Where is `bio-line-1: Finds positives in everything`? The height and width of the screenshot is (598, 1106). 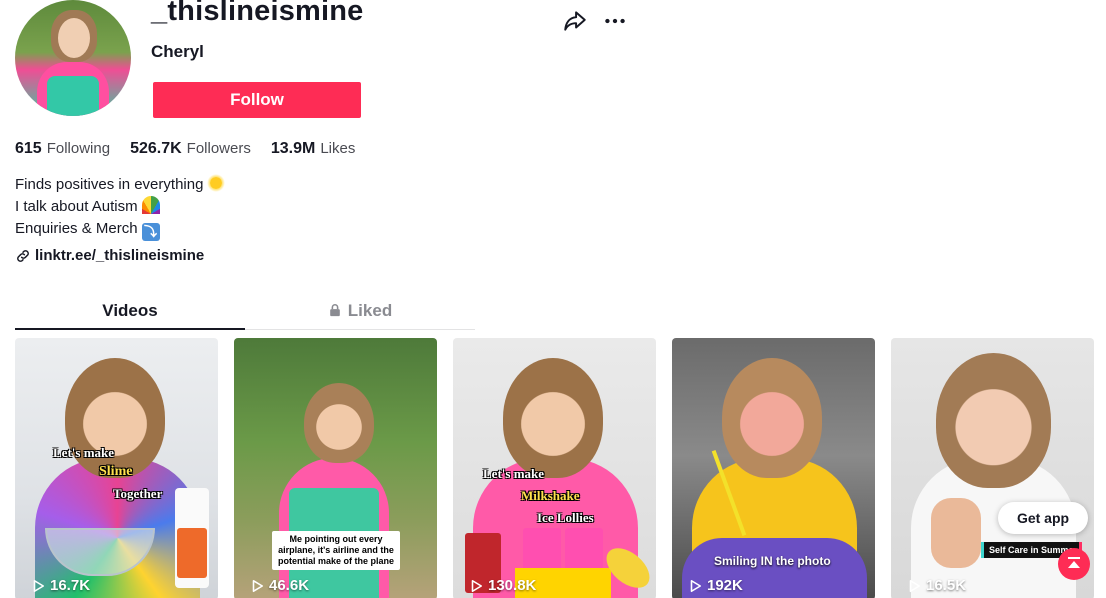
bio-line-1: Finds positives in everything is located at coordinates (120, 185).